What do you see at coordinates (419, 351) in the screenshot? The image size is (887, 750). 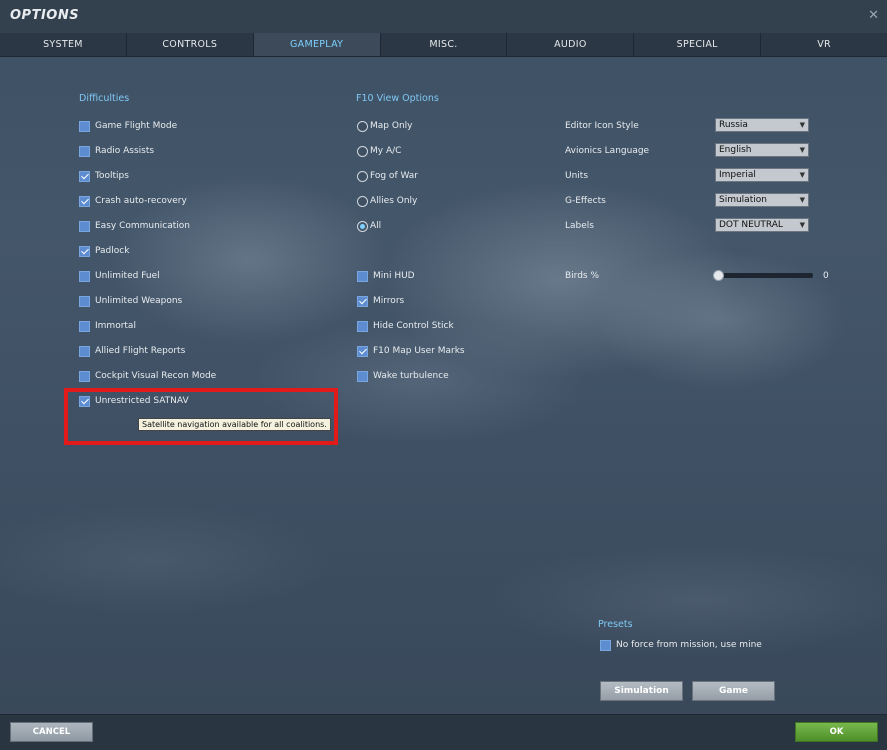 I see `checkbox-label: F10 Map User Marks` at bounding box center [419, 351].